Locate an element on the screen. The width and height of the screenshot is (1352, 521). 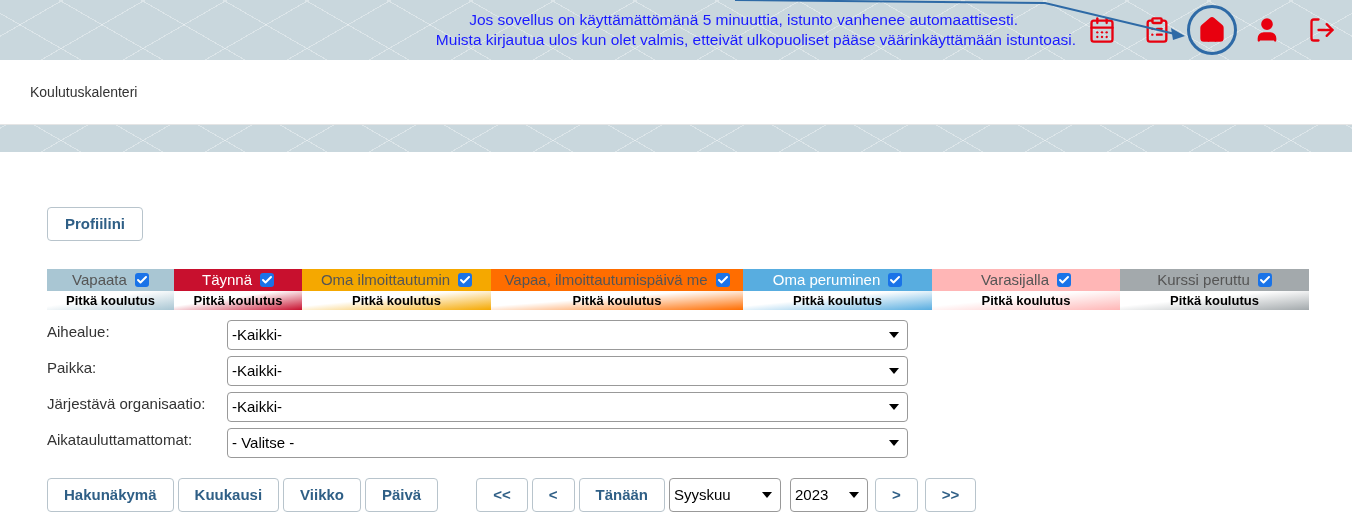
nav-button: << is located at coordinates (502, 495).